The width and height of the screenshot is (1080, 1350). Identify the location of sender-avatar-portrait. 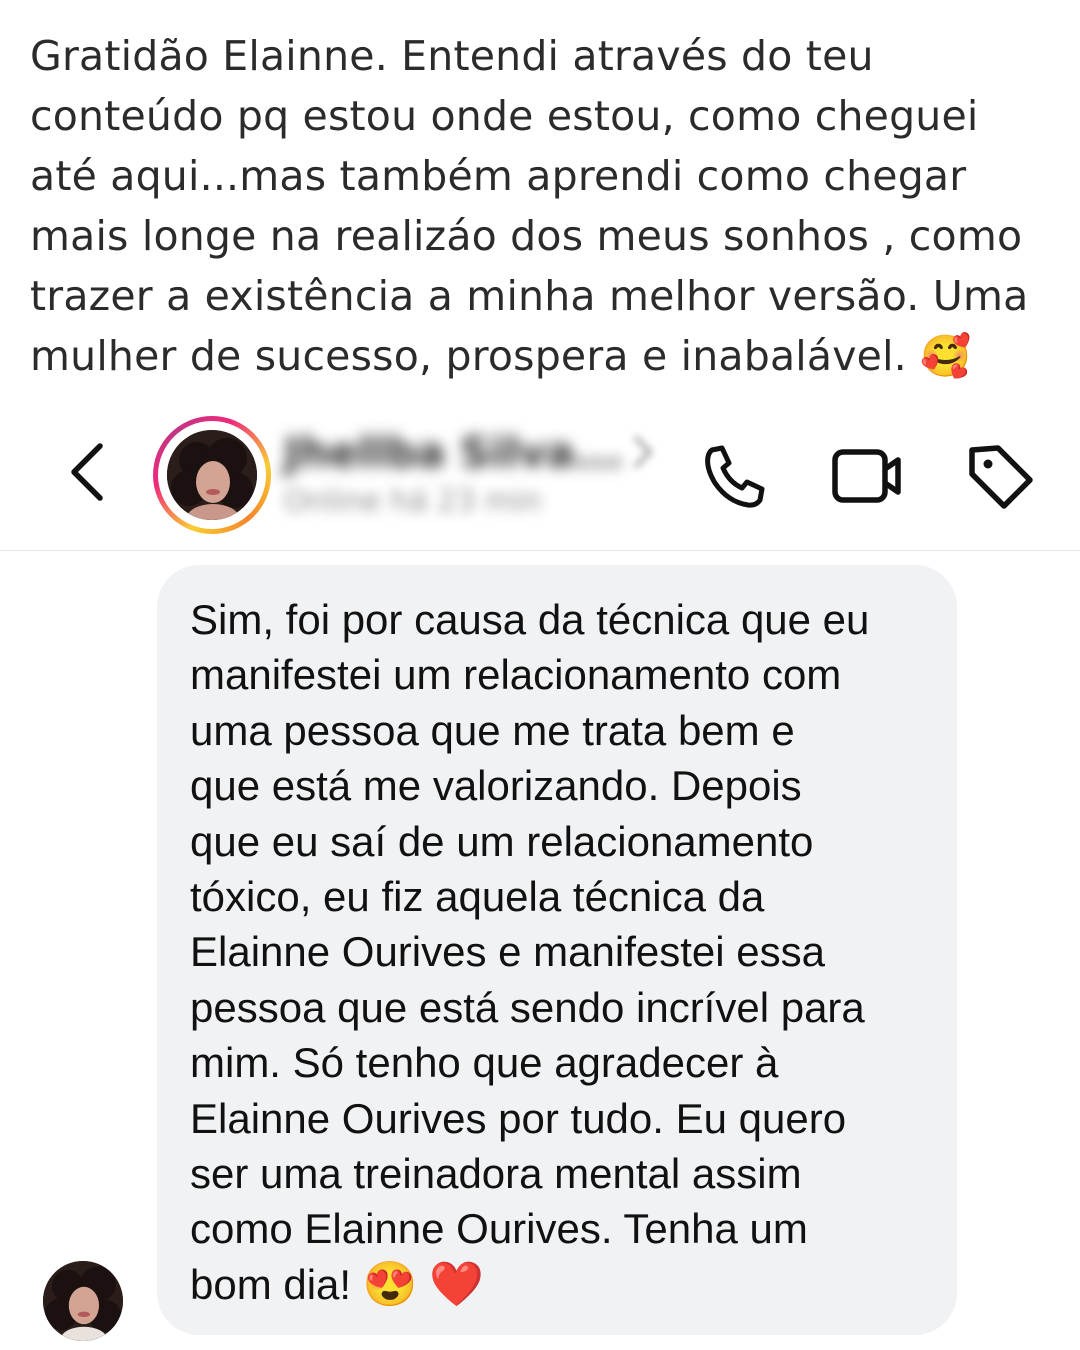
(83, 1301).